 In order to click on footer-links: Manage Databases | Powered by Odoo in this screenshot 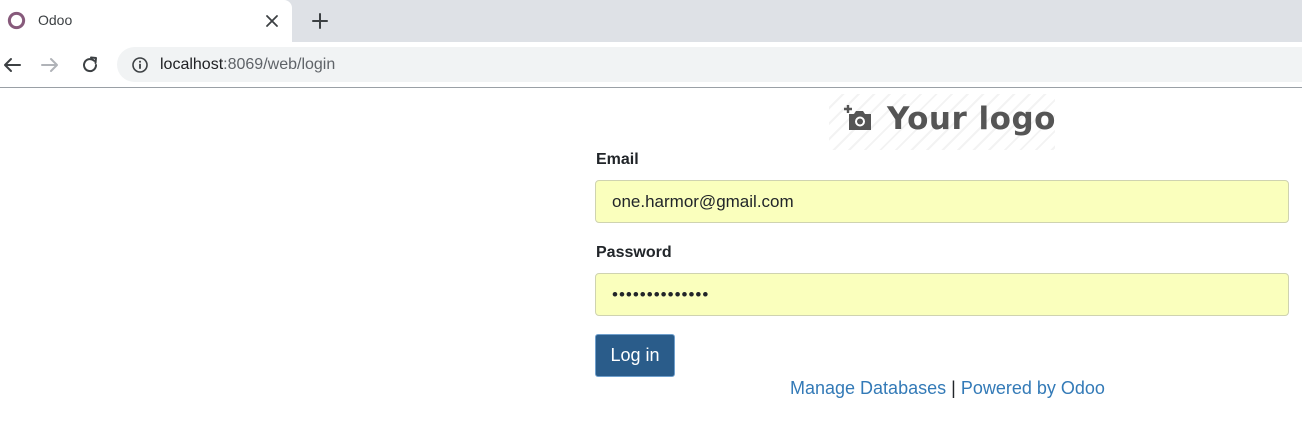, I will do `click(947, 388)`.